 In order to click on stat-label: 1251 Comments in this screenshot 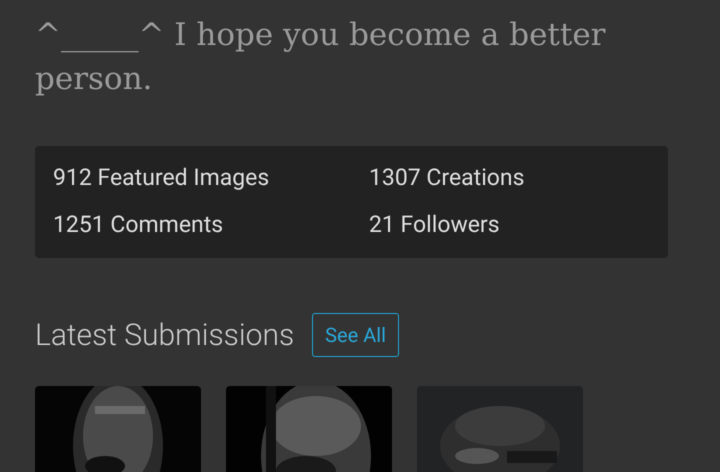, I will do `click(138, 224)`.